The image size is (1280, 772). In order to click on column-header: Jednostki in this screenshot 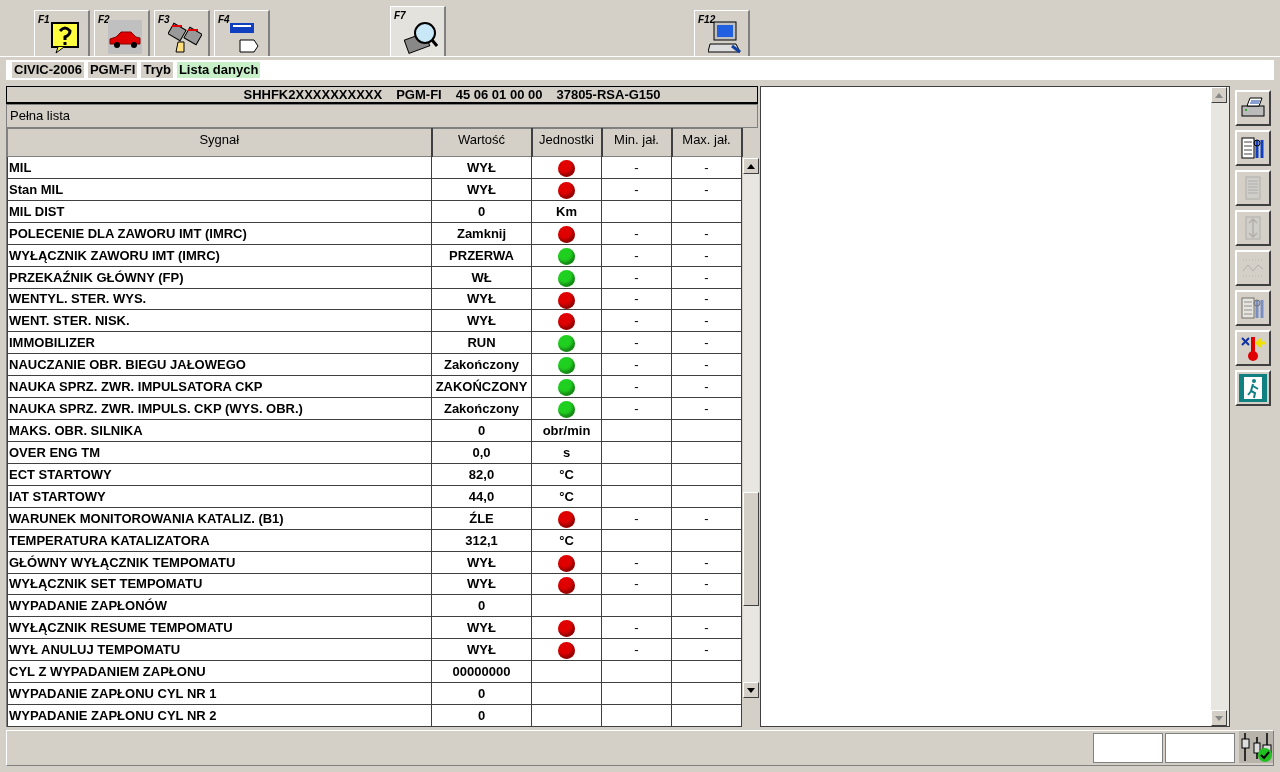, I will do `click(566, 142)`.